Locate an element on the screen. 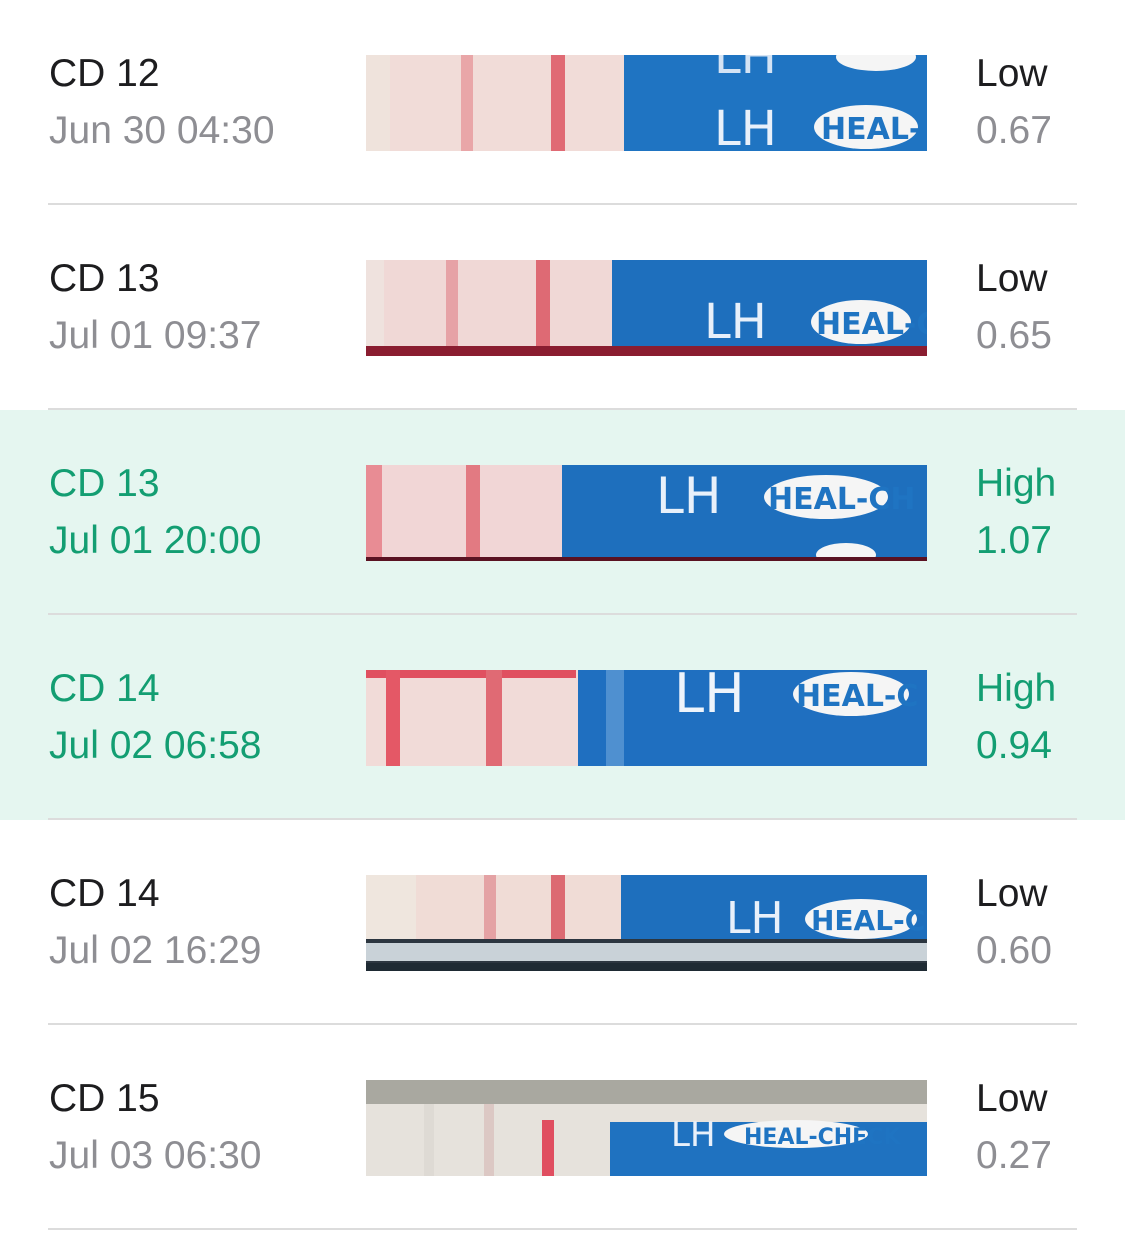  lh-ratio-value: 1.07 is located at coordinates (1014, 540).